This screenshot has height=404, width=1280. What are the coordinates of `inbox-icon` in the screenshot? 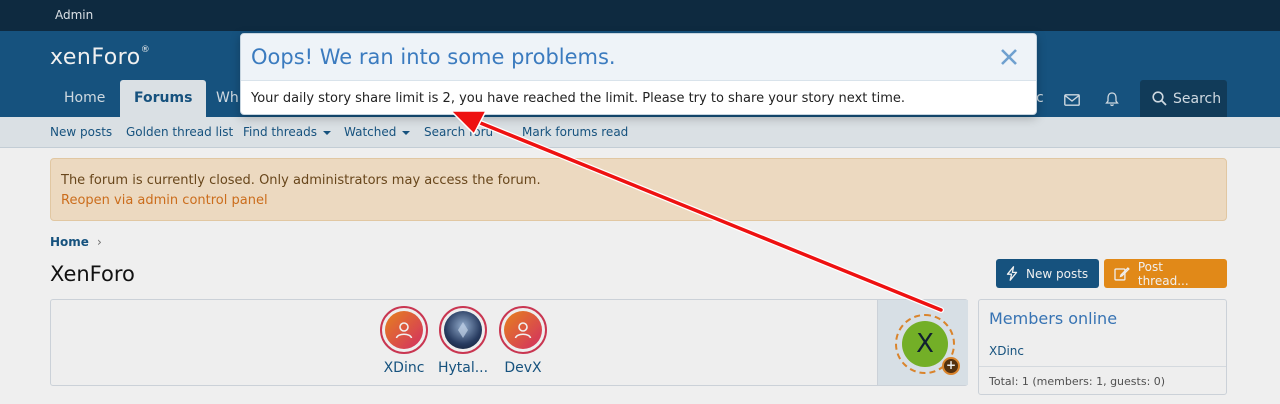 It's located at (1072, 99).